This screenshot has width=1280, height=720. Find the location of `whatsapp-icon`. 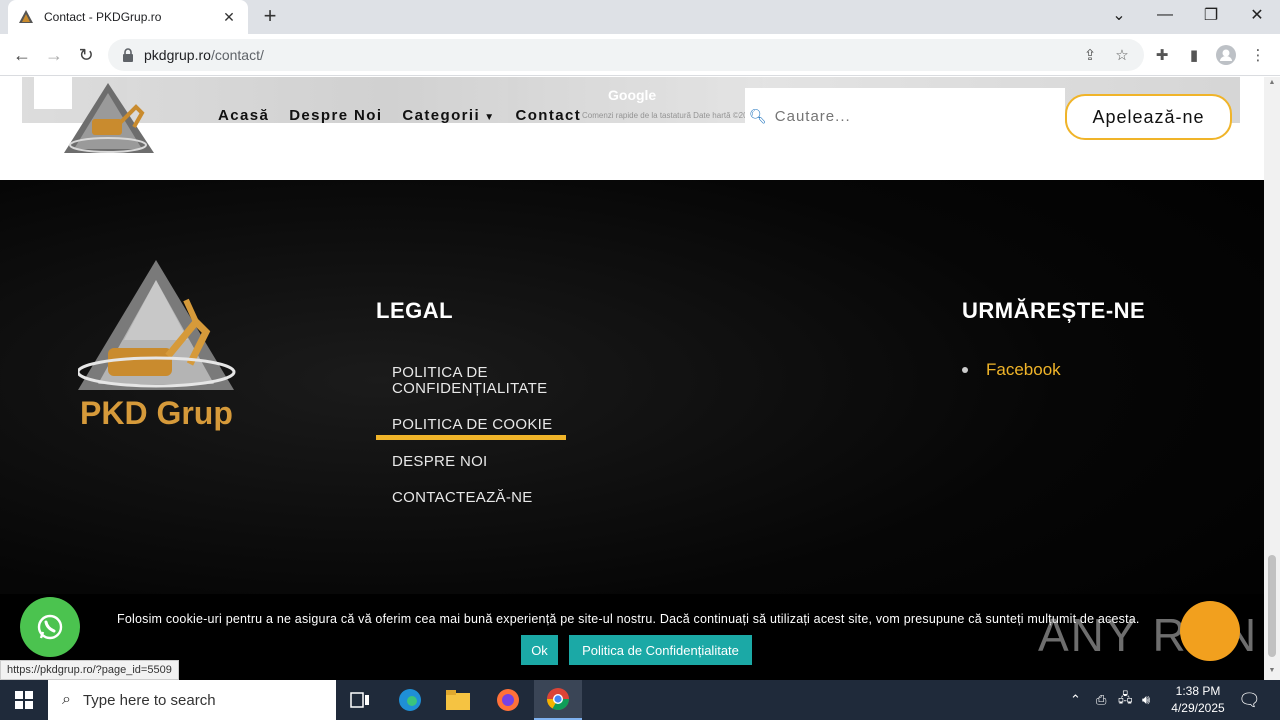

whatsapp-icon is located at coordinates (50, 627).